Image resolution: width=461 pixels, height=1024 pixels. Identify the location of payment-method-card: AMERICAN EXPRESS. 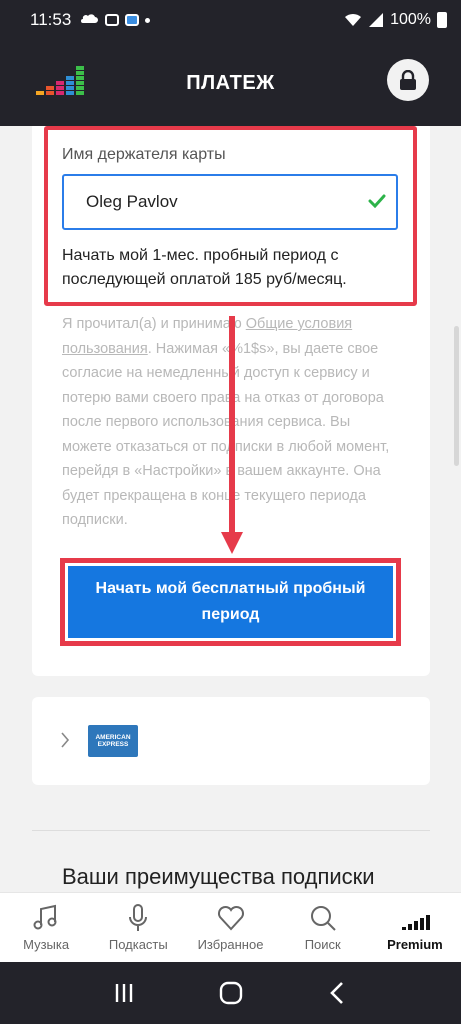
(231, 741).